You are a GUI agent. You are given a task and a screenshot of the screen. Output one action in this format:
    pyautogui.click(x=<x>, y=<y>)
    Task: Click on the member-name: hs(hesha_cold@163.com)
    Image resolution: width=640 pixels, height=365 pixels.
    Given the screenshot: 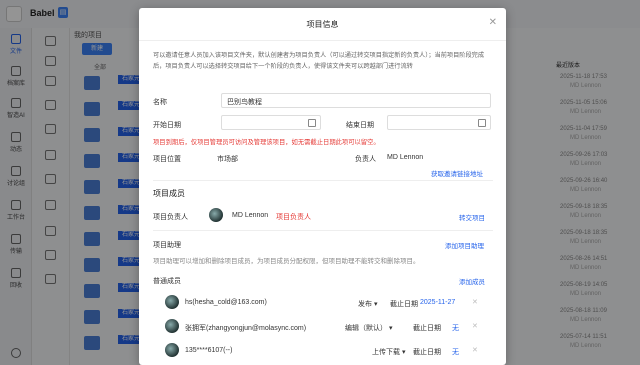 What is the action you would take?
    pyautogui.click(x=226, y=302)
    